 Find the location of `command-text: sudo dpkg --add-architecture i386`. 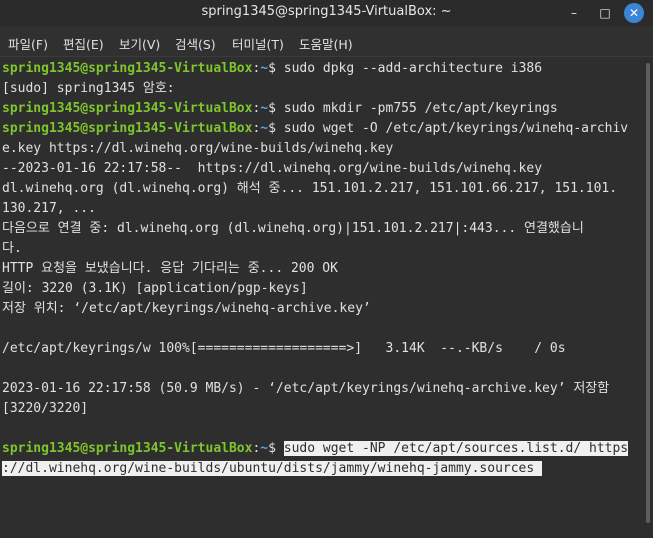

command-text: sudo dpkg --add-architecture i386 is located at coordinates (413, 68).